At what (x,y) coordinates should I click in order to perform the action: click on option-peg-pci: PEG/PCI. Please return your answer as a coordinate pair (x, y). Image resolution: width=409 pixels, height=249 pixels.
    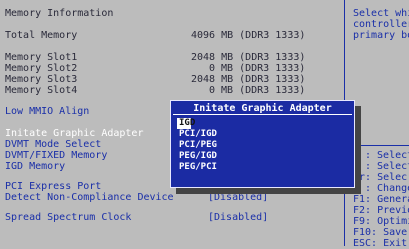
    Looking at the image, I should click on (262, 167).